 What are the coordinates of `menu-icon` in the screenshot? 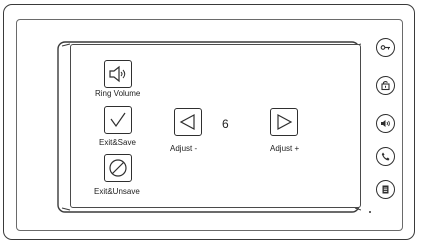 It's located at (385, 189).